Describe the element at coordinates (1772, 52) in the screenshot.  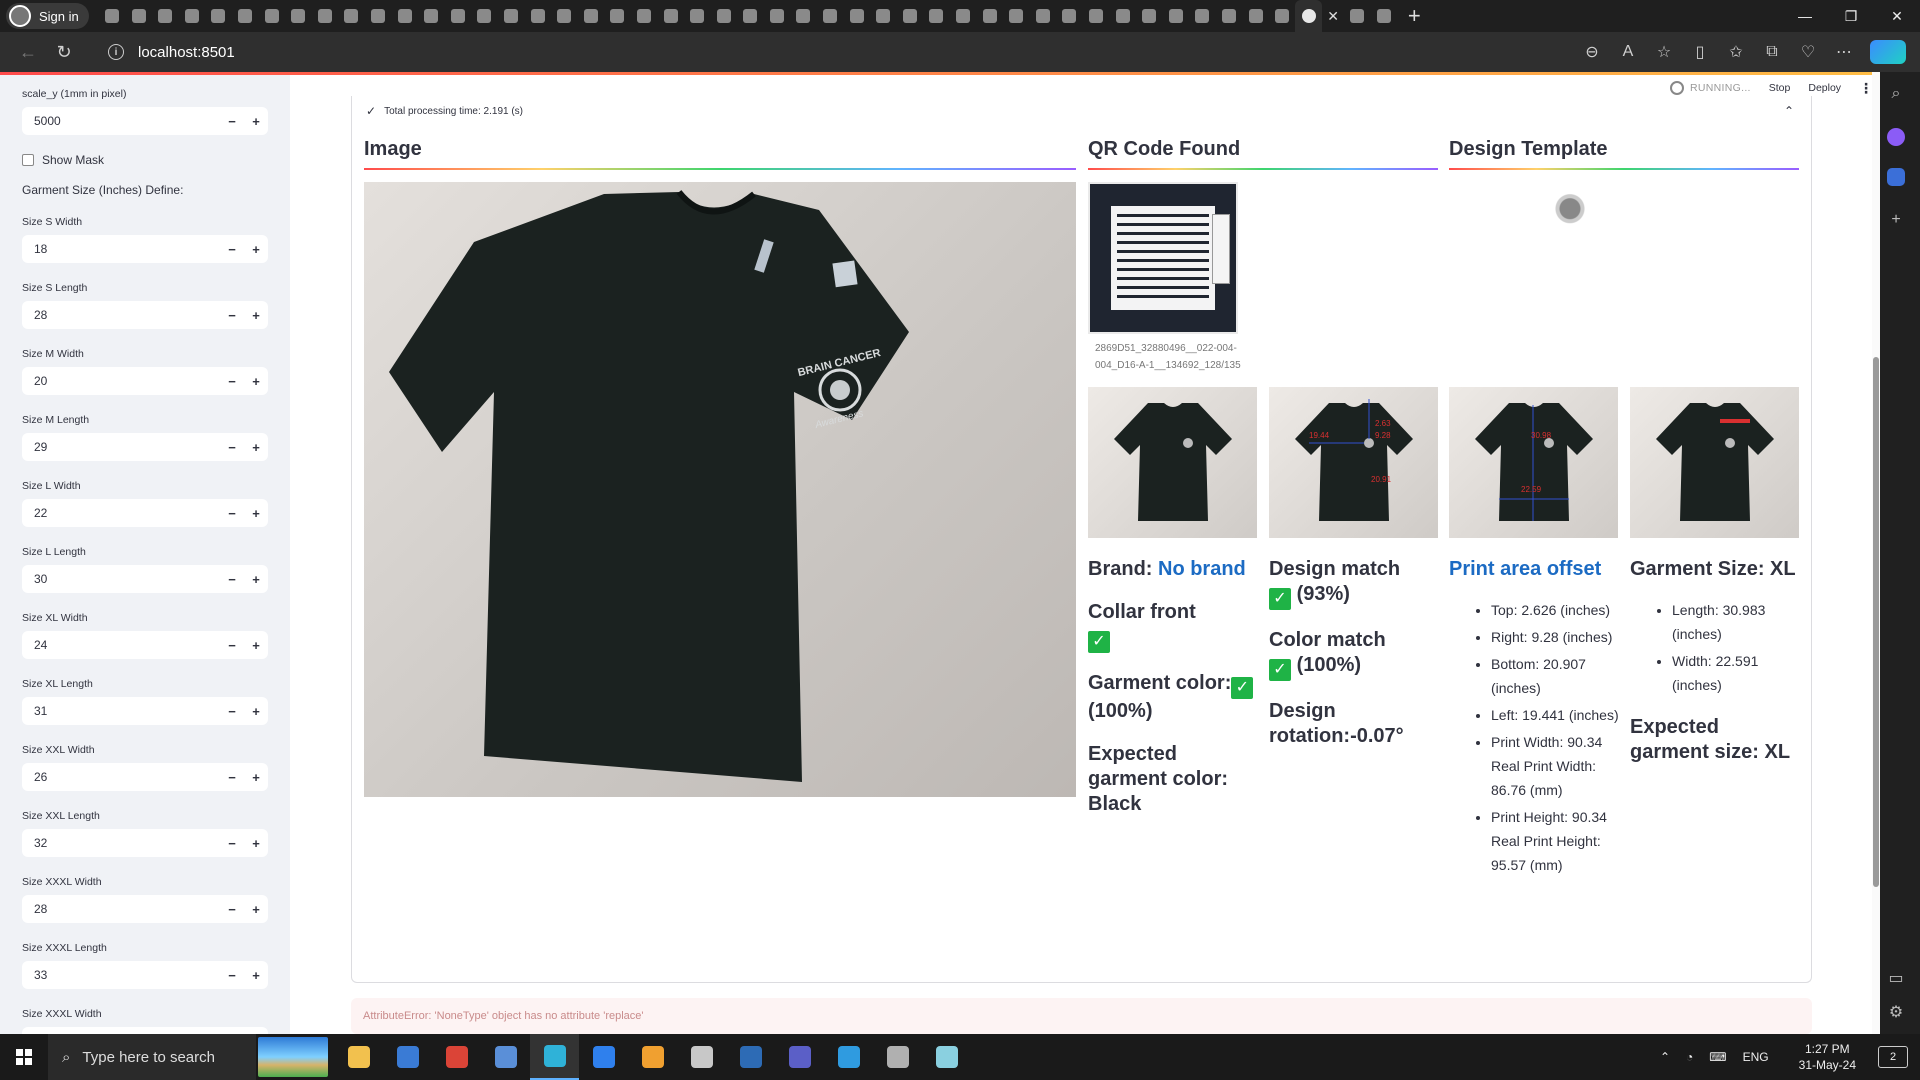
I see `collections-icon: ⧉` at that location.